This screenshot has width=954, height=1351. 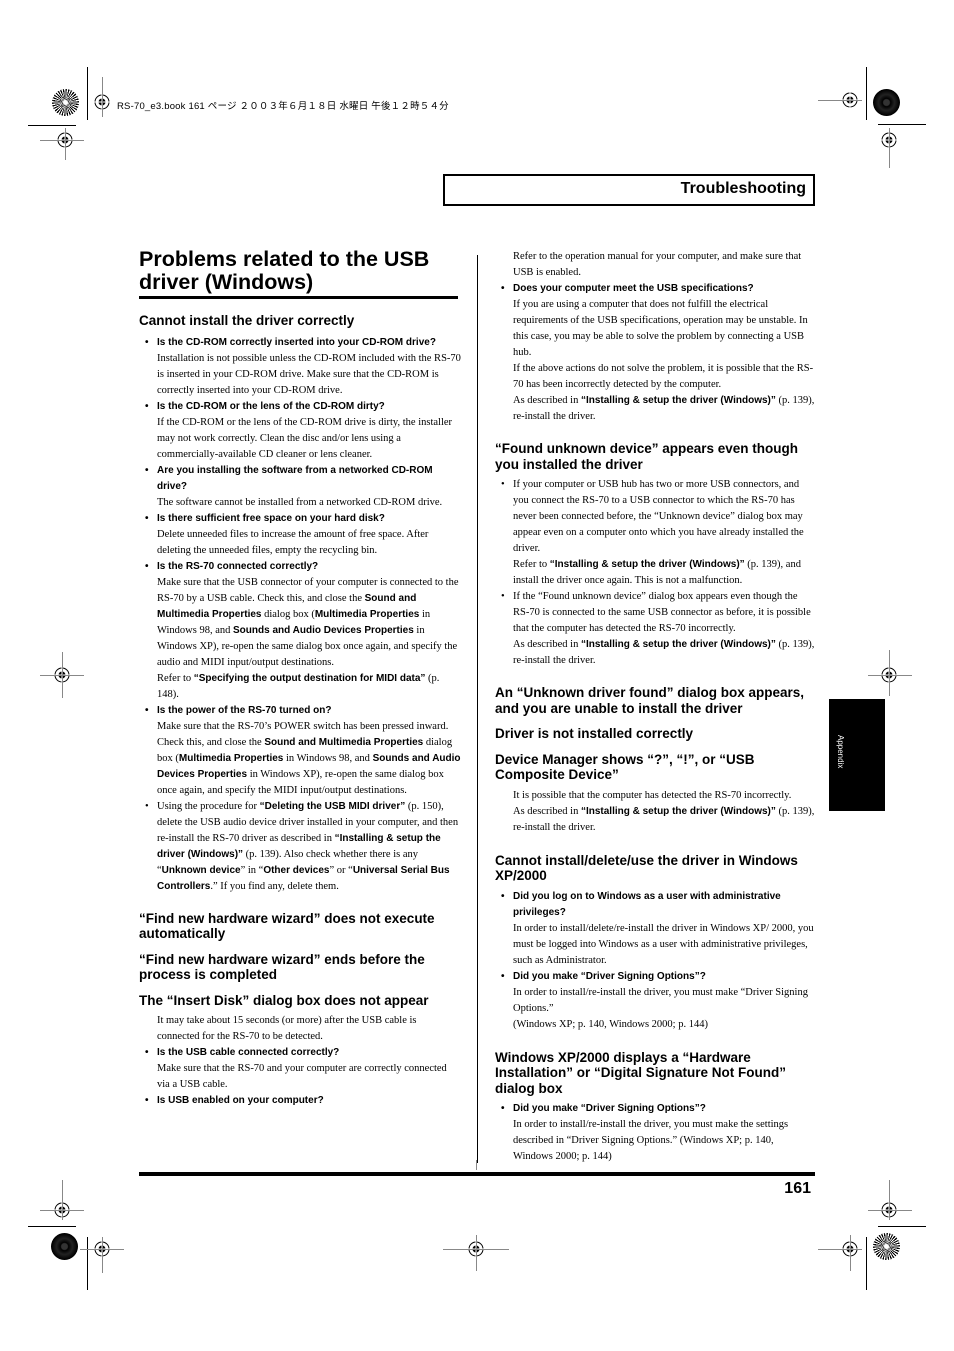 I want to click on ui-term: Sound and Multimedia Properties, so click(x=344, y=742).